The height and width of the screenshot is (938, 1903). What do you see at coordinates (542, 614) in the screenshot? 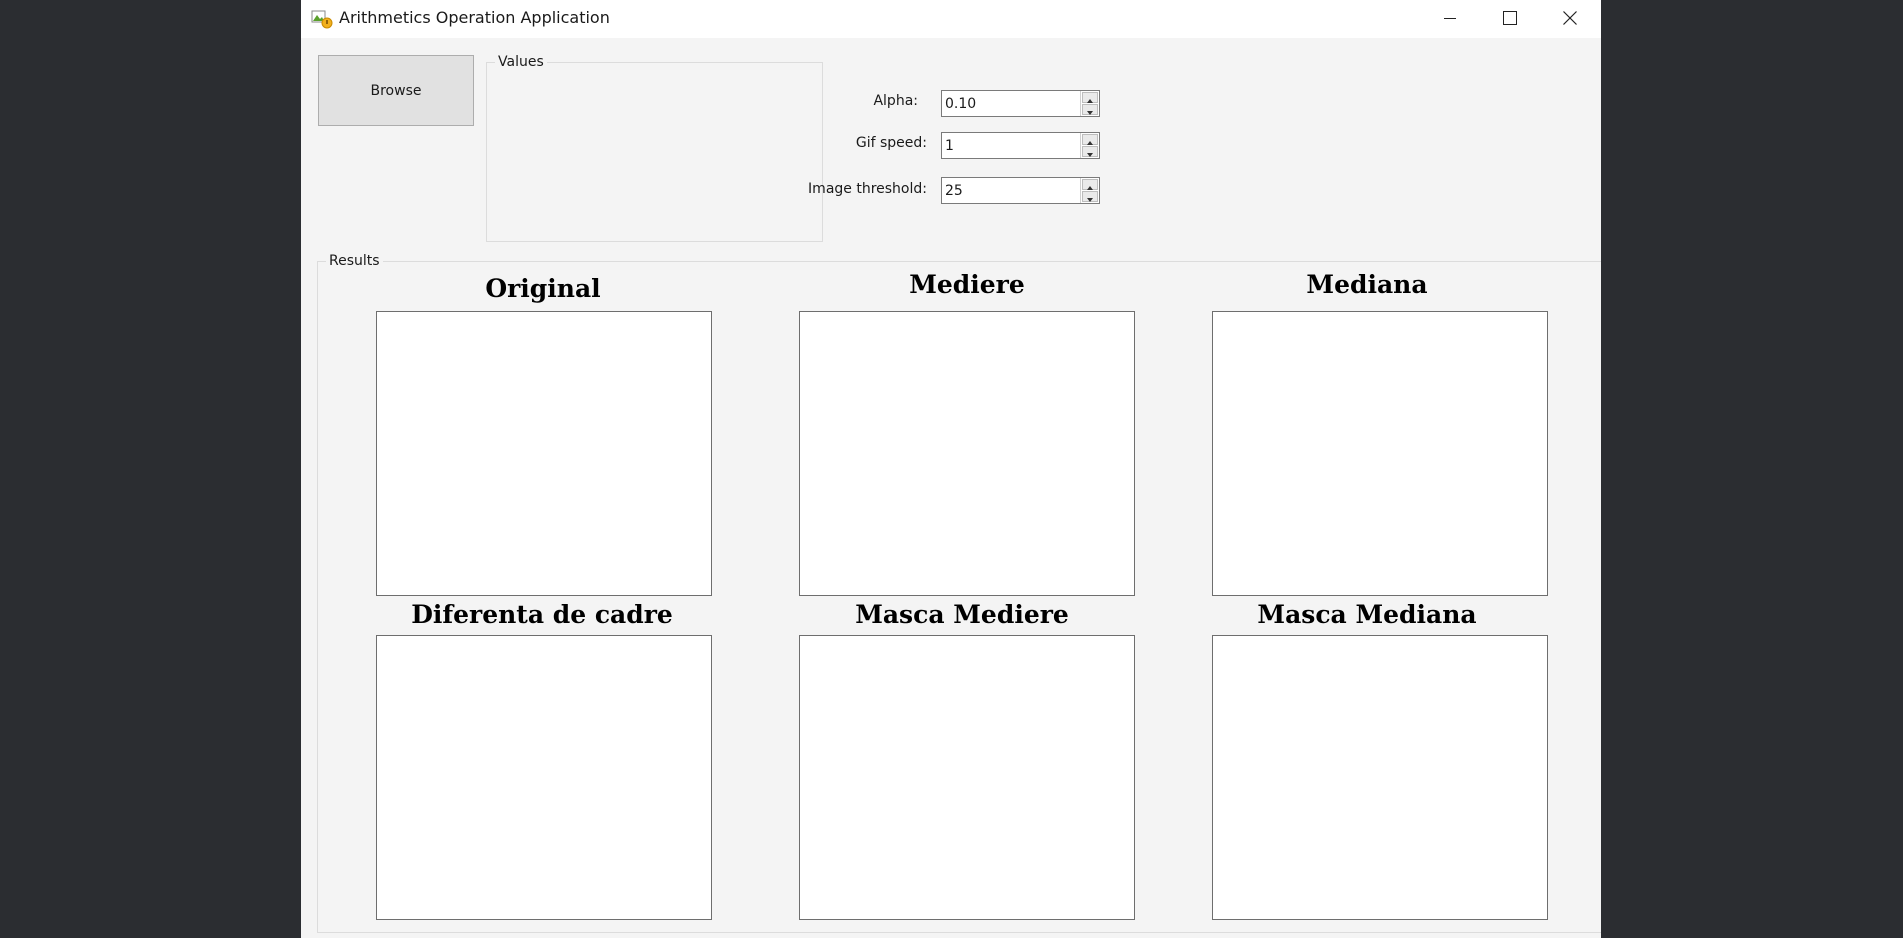
I see `diferenta-de-cadre-title: Diferenta de cadre` at bounding box center [542, 614].